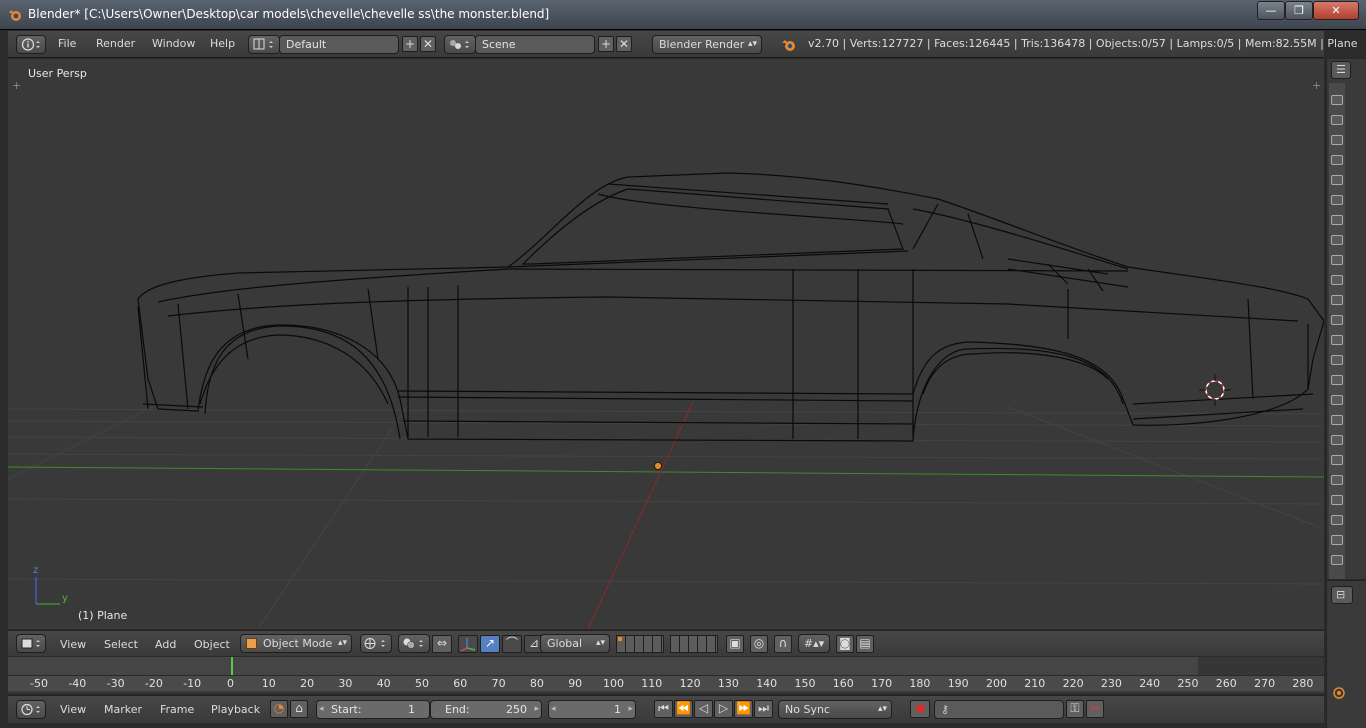 This screenshot has width=1366, height=728. Describe the element at coordinates (663, 709) in the screenshot. I see `jump-start-button: ⏮` at that location.